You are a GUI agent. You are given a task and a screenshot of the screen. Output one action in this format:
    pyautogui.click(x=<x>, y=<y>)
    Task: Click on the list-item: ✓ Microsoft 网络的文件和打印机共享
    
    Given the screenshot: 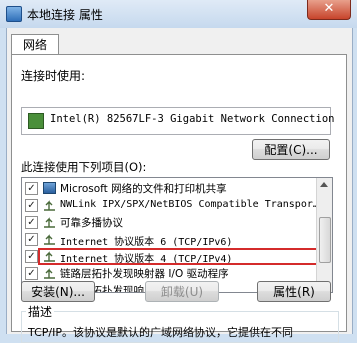 What is the action you would take?
    pyautogui.click(x=169, y=188)
    